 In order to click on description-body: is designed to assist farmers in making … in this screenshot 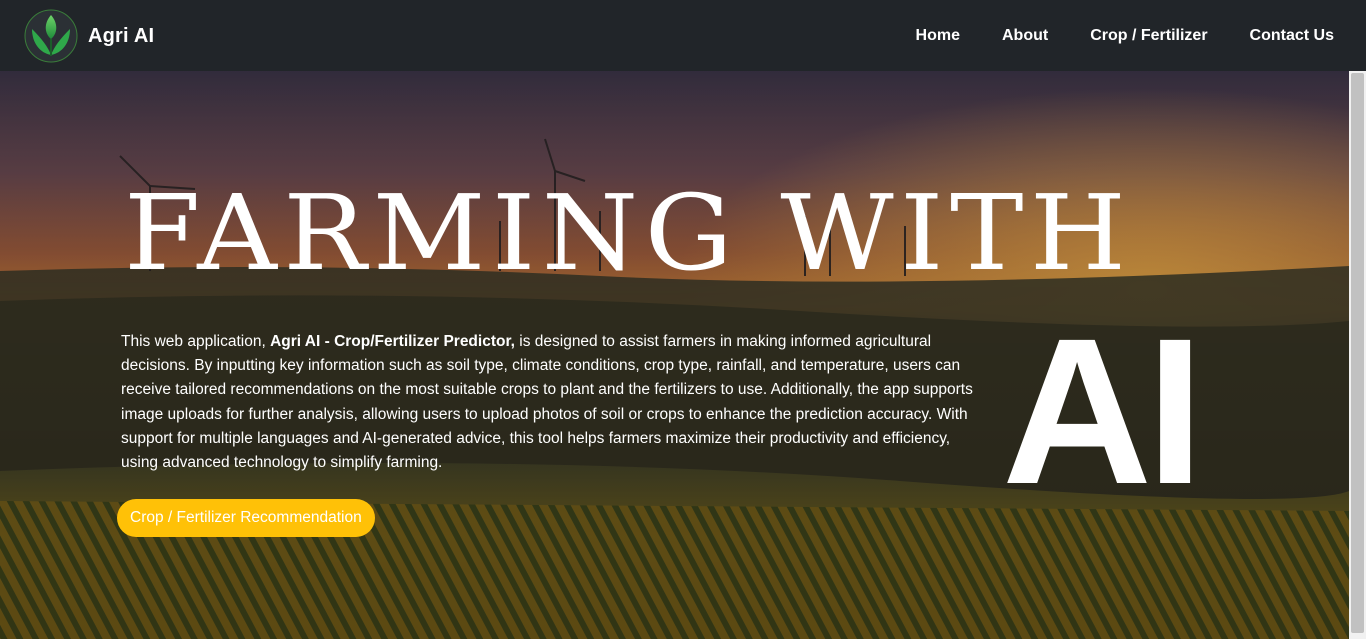, I will do `click(547, 402)`.